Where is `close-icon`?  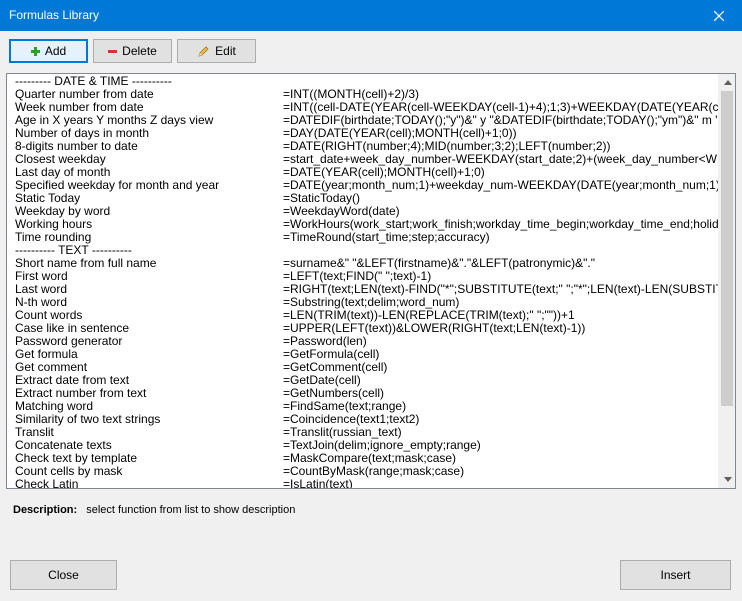
close-icon is located at coordinates (719, 15).